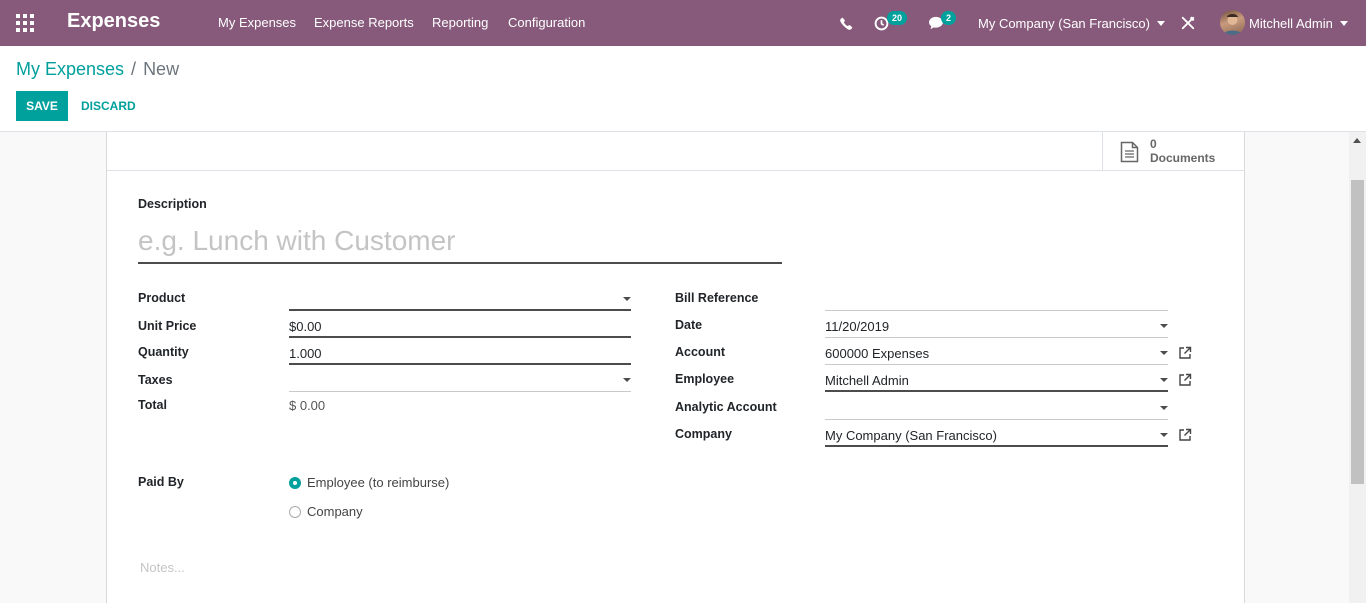  I want to click on employee-select: Mitchell Admin, so click(996, 381).